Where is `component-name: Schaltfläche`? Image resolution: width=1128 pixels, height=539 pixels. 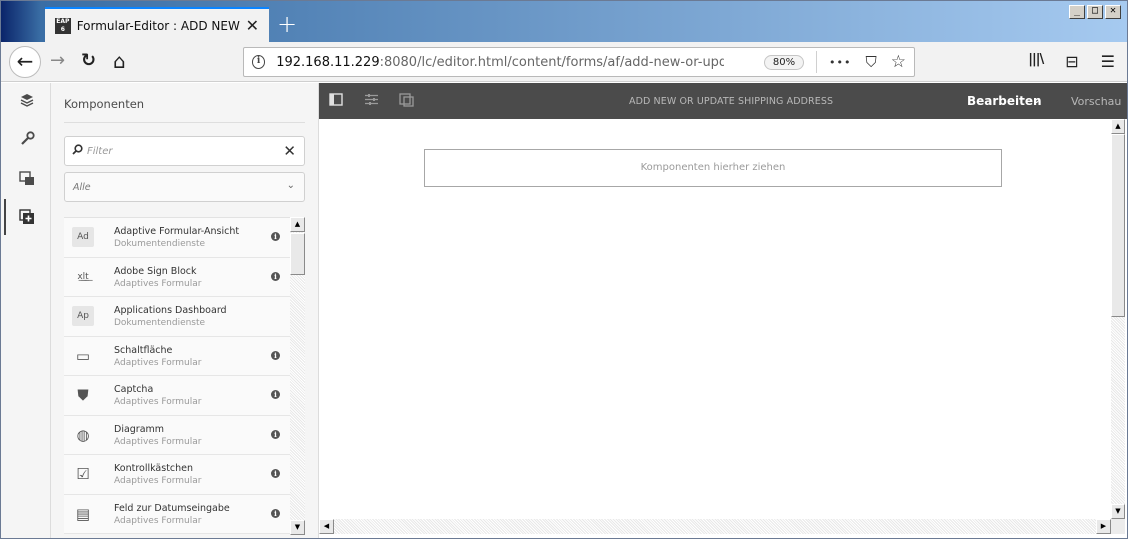
component-name: Schaltfläche is located at coordinates (143, 350).